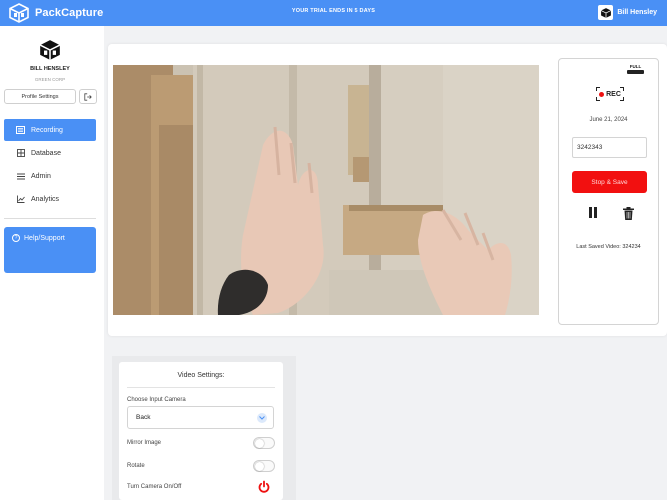 This screenshot has height=500, width=667. What do you see at coordinates (50, 218) in the screenshot?
I see `sidebar-divider` at bounding box center [50, 218].